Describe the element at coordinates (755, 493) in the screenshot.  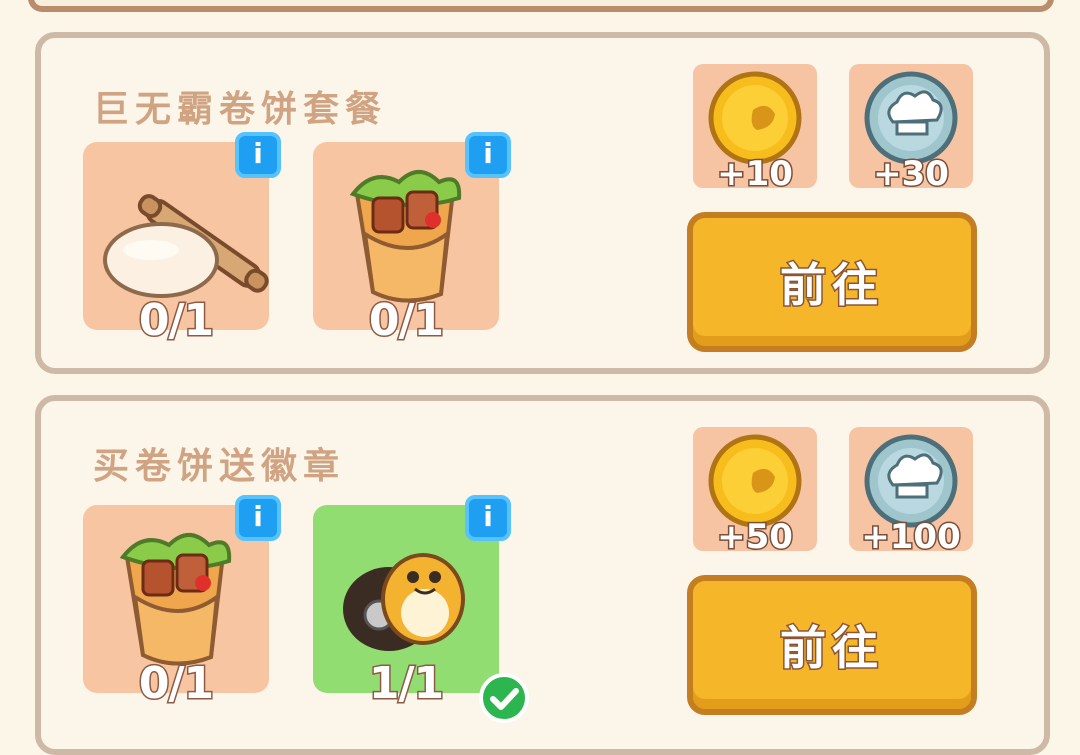
I see `reward-slot: +50` at that location.